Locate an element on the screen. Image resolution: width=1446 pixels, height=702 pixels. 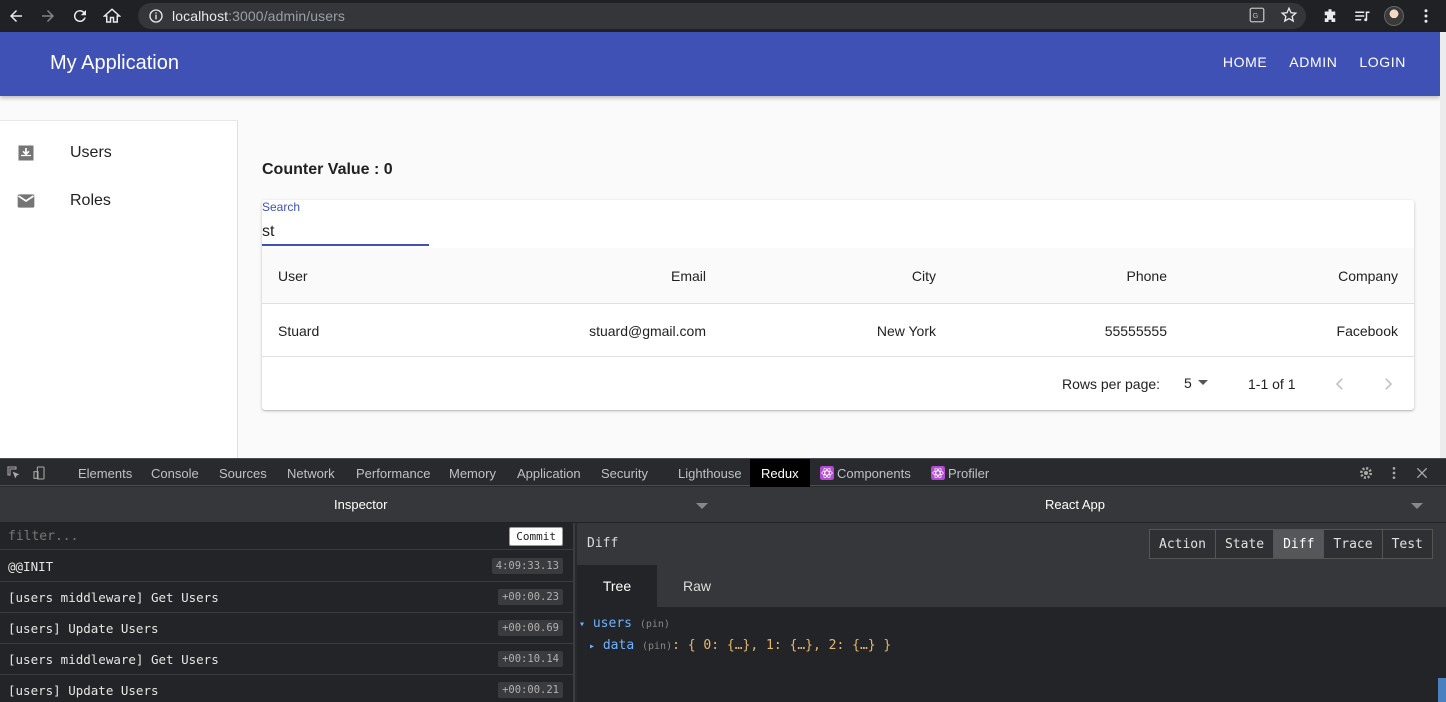
close-icon is located at coordinates (1422, 473).